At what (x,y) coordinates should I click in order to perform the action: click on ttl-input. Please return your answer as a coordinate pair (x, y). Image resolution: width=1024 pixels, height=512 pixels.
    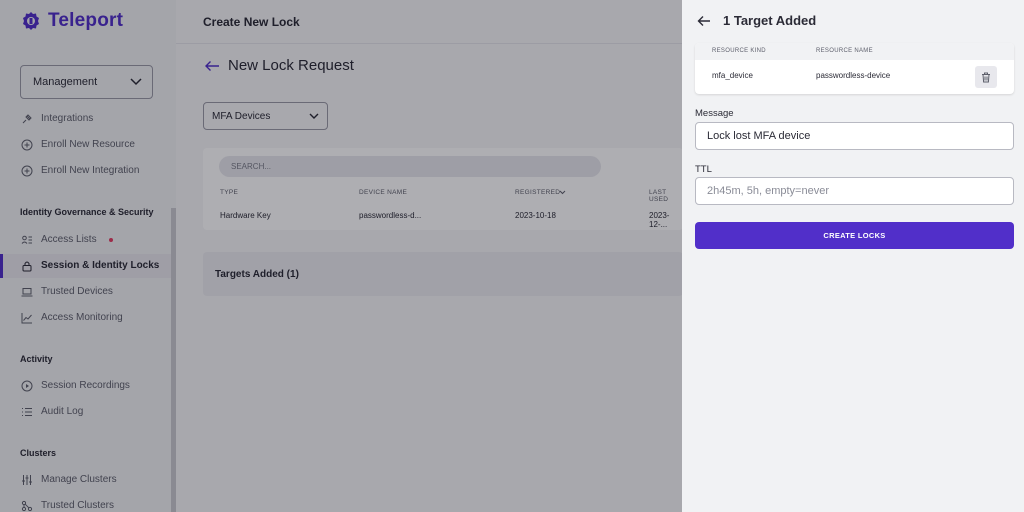
    Looking at the image, I should click on (854, 191).